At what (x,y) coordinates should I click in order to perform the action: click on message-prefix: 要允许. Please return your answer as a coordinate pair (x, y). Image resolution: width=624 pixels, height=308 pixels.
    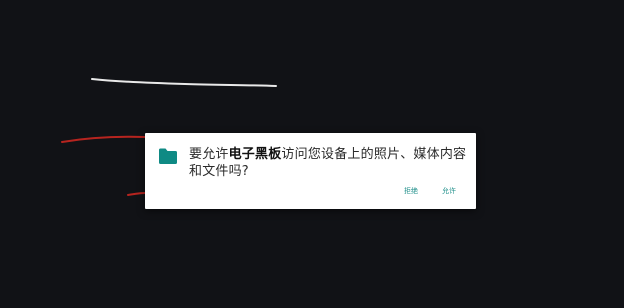
    Looking at the image, I should click on (209, 154).